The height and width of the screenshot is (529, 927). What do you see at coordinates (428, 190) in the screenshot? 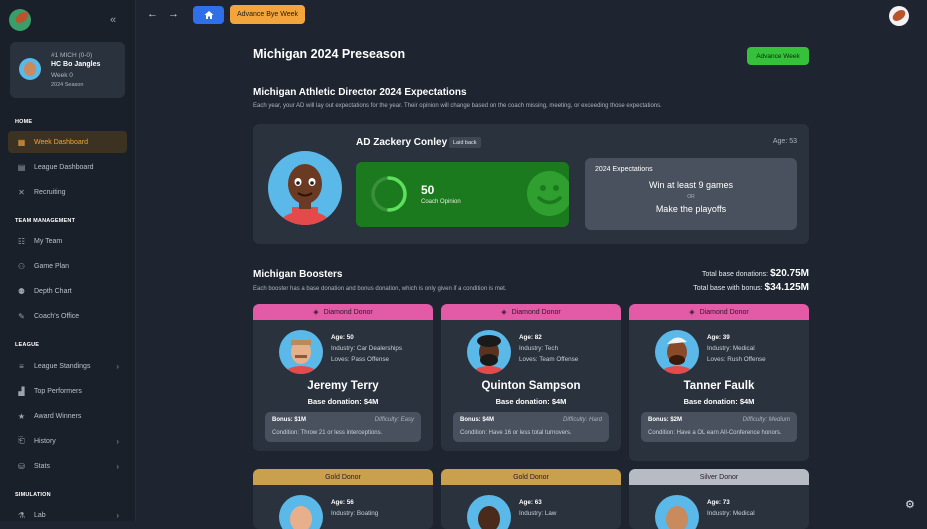
I see `coach-opinion-value: 50` at bounding box center [428, 190].